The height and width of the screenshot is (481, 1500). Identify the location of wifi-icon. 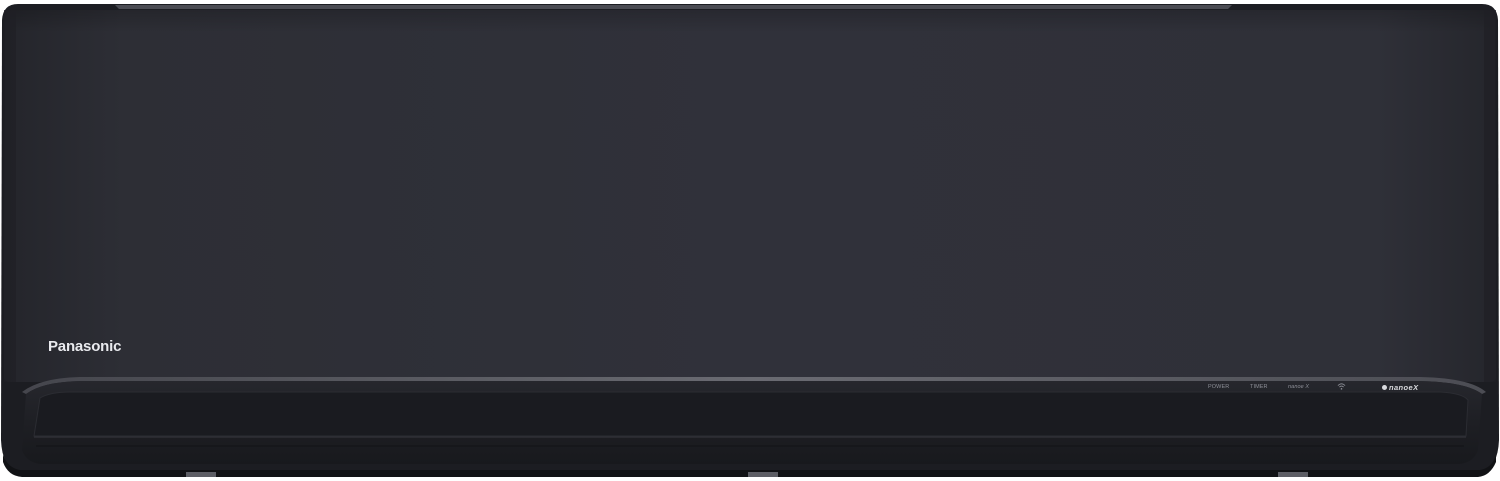
(1341, 386).